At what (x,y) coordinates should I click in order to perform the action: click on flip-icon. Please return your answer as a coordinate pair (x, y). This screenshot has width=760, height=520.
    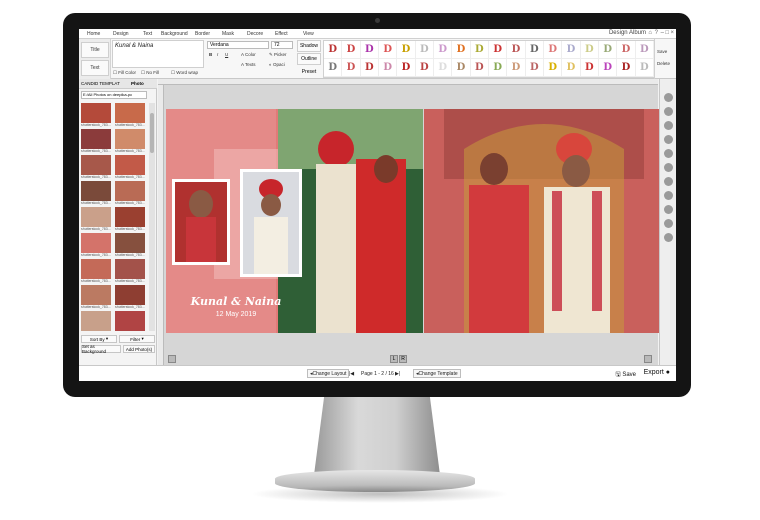
    Looking at the image, I should click on (668, 181).